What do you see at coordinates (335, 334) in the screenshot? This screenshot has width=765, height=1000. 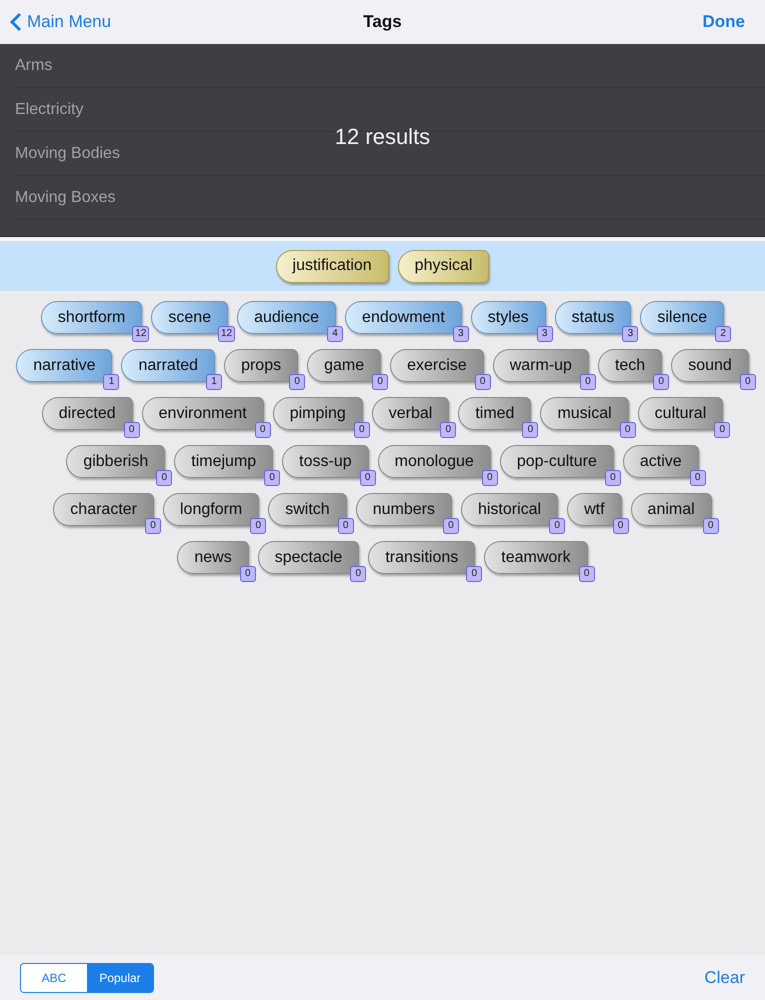 I see `count-badge: 4` at bounding box center [335, 334].